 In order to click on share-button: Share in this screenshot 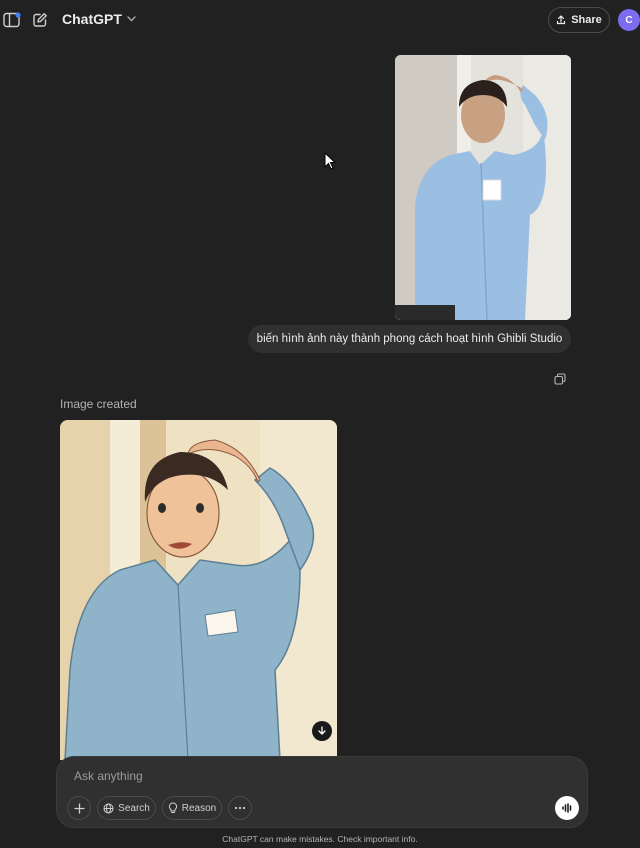, I will do `click(579, 20)`.